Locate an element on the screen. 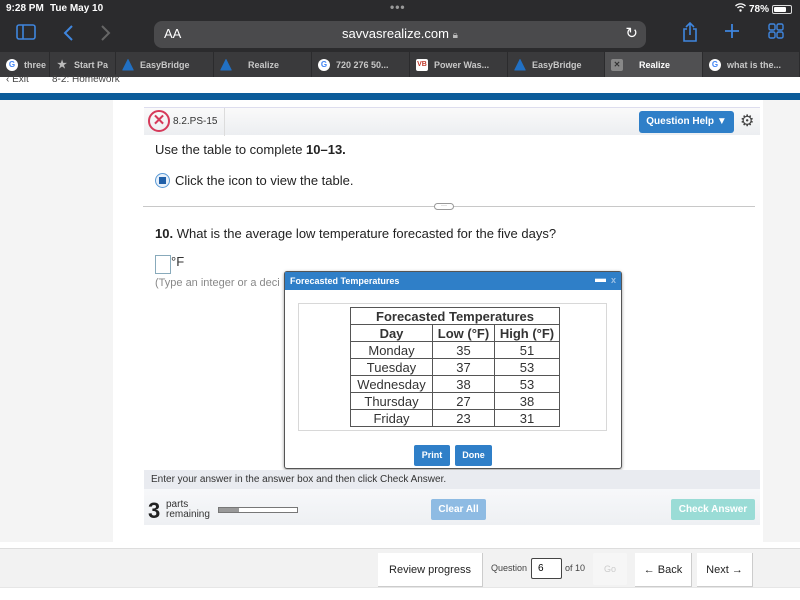 The width and height of the screenshot is (800, 600). day-cell: Tuesday is located at coordinates (391, 367).